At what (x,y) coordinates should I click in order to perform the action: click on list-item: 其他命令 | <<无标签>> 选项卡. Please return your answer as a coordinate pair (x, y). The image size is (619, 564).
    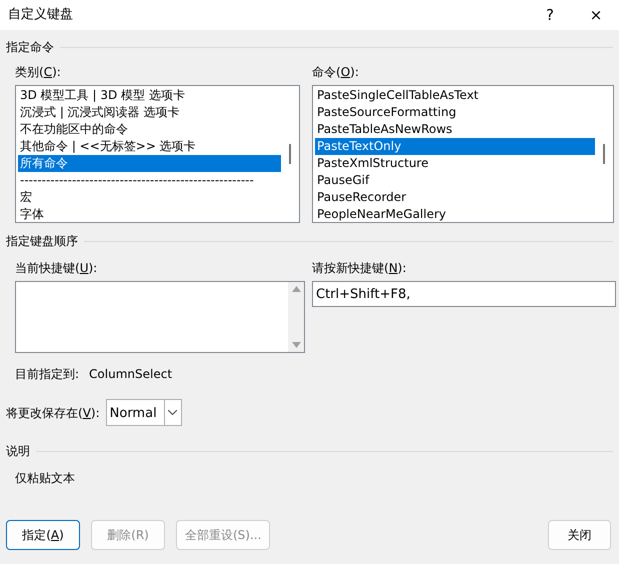
    Looking at the image, I should click on (150, 146).